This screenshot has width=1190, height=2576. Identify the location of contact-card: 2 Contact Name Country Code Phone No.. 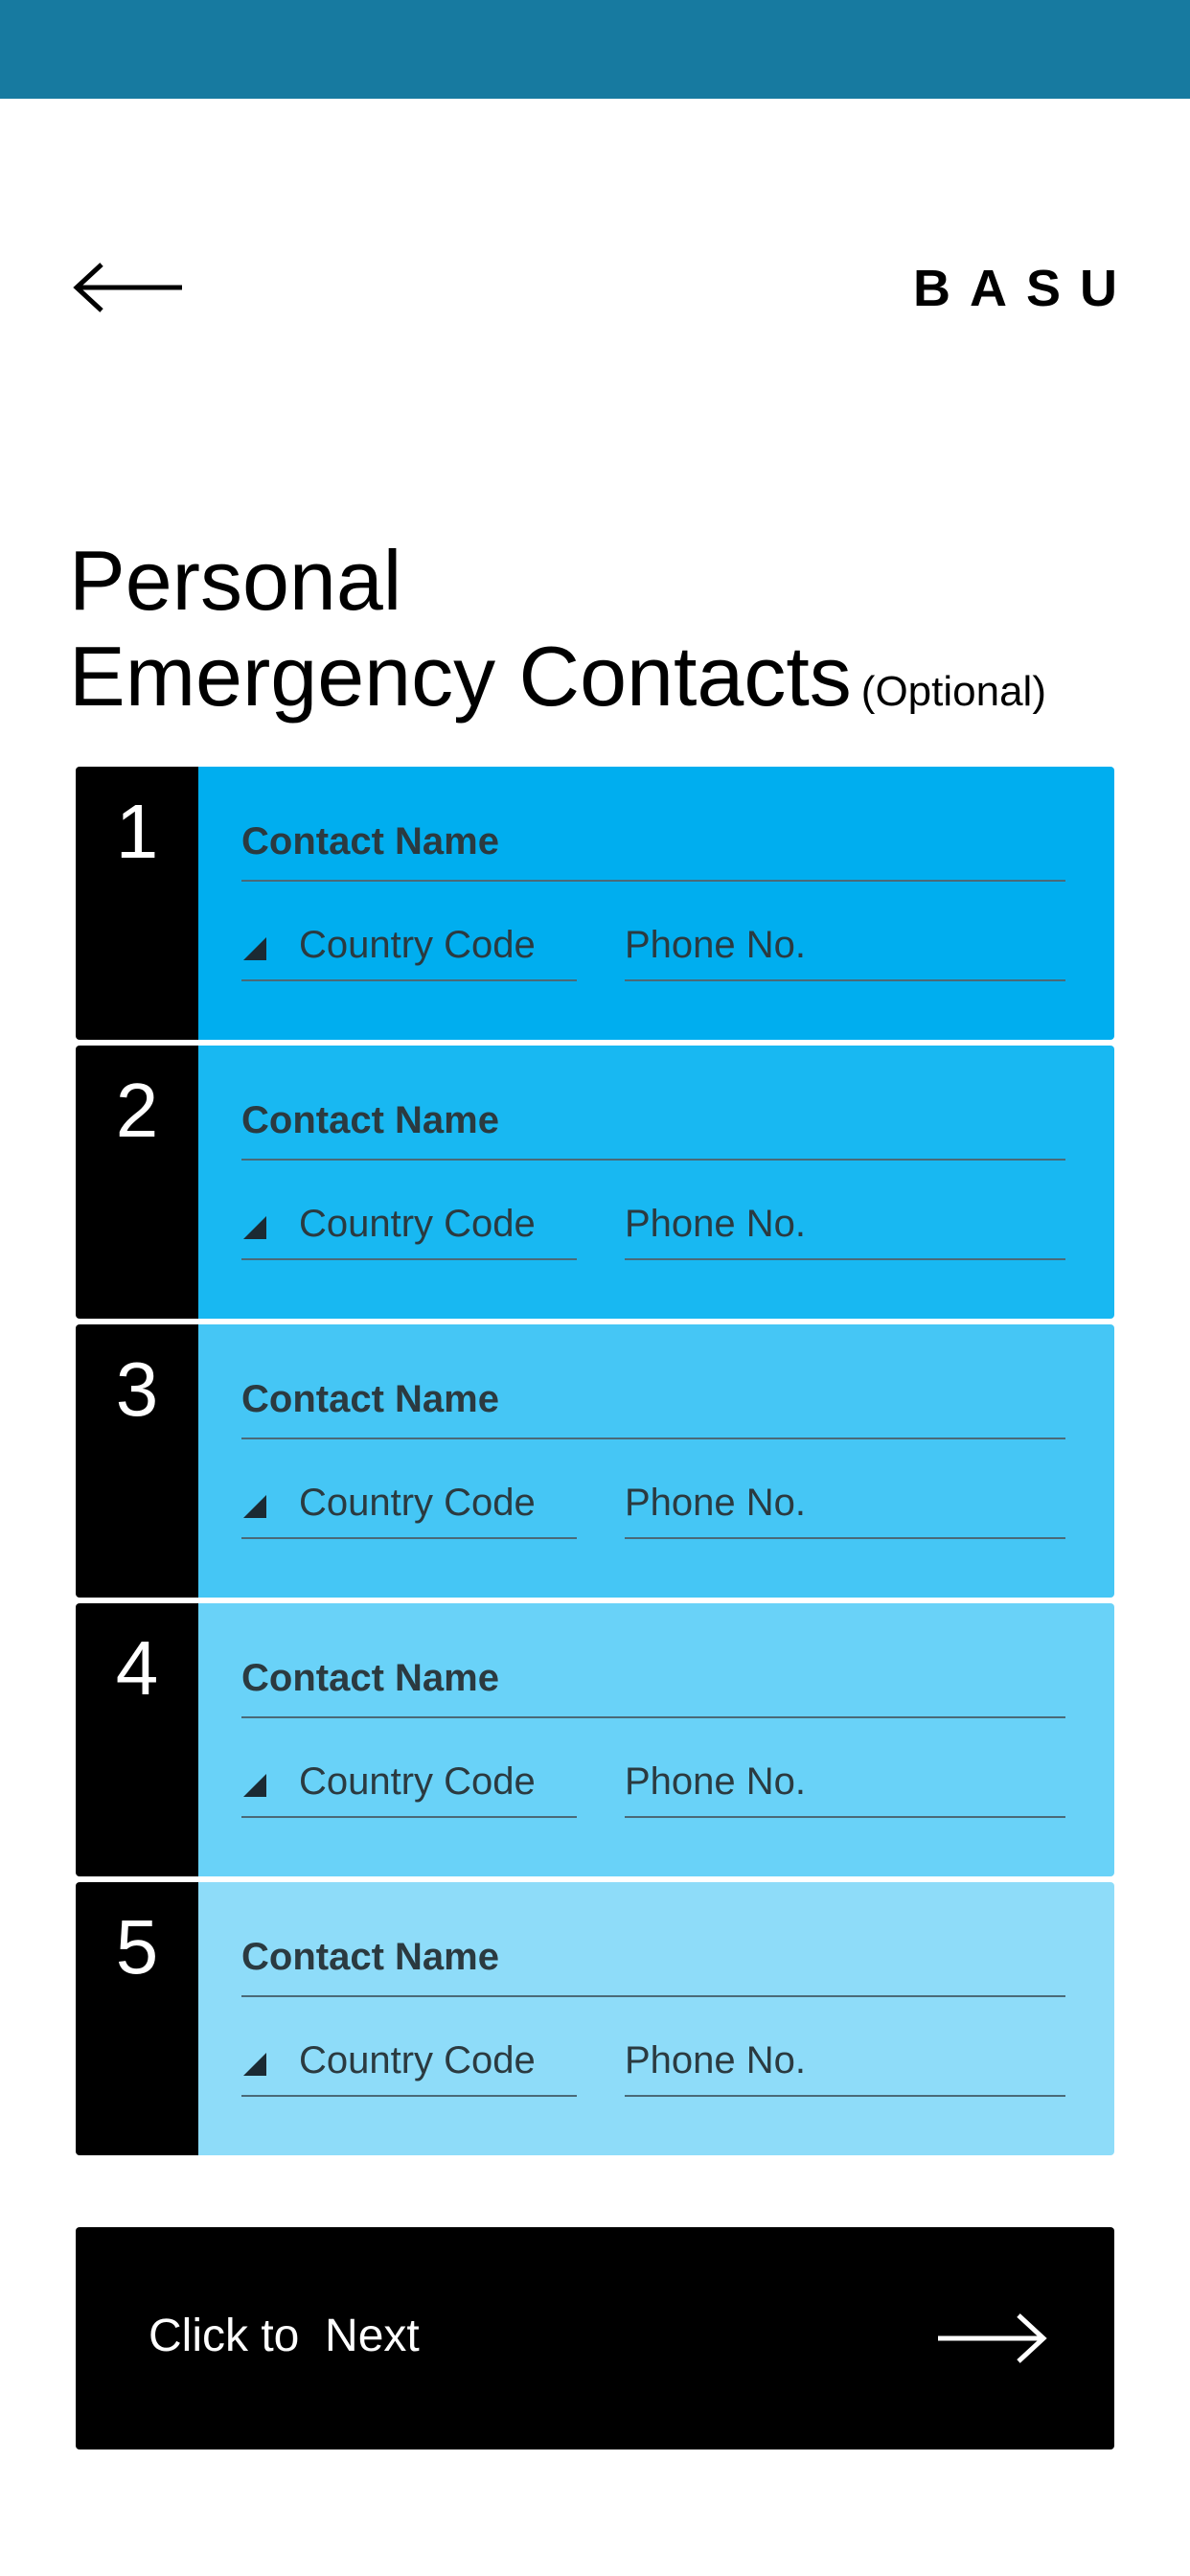
(595, 1182).